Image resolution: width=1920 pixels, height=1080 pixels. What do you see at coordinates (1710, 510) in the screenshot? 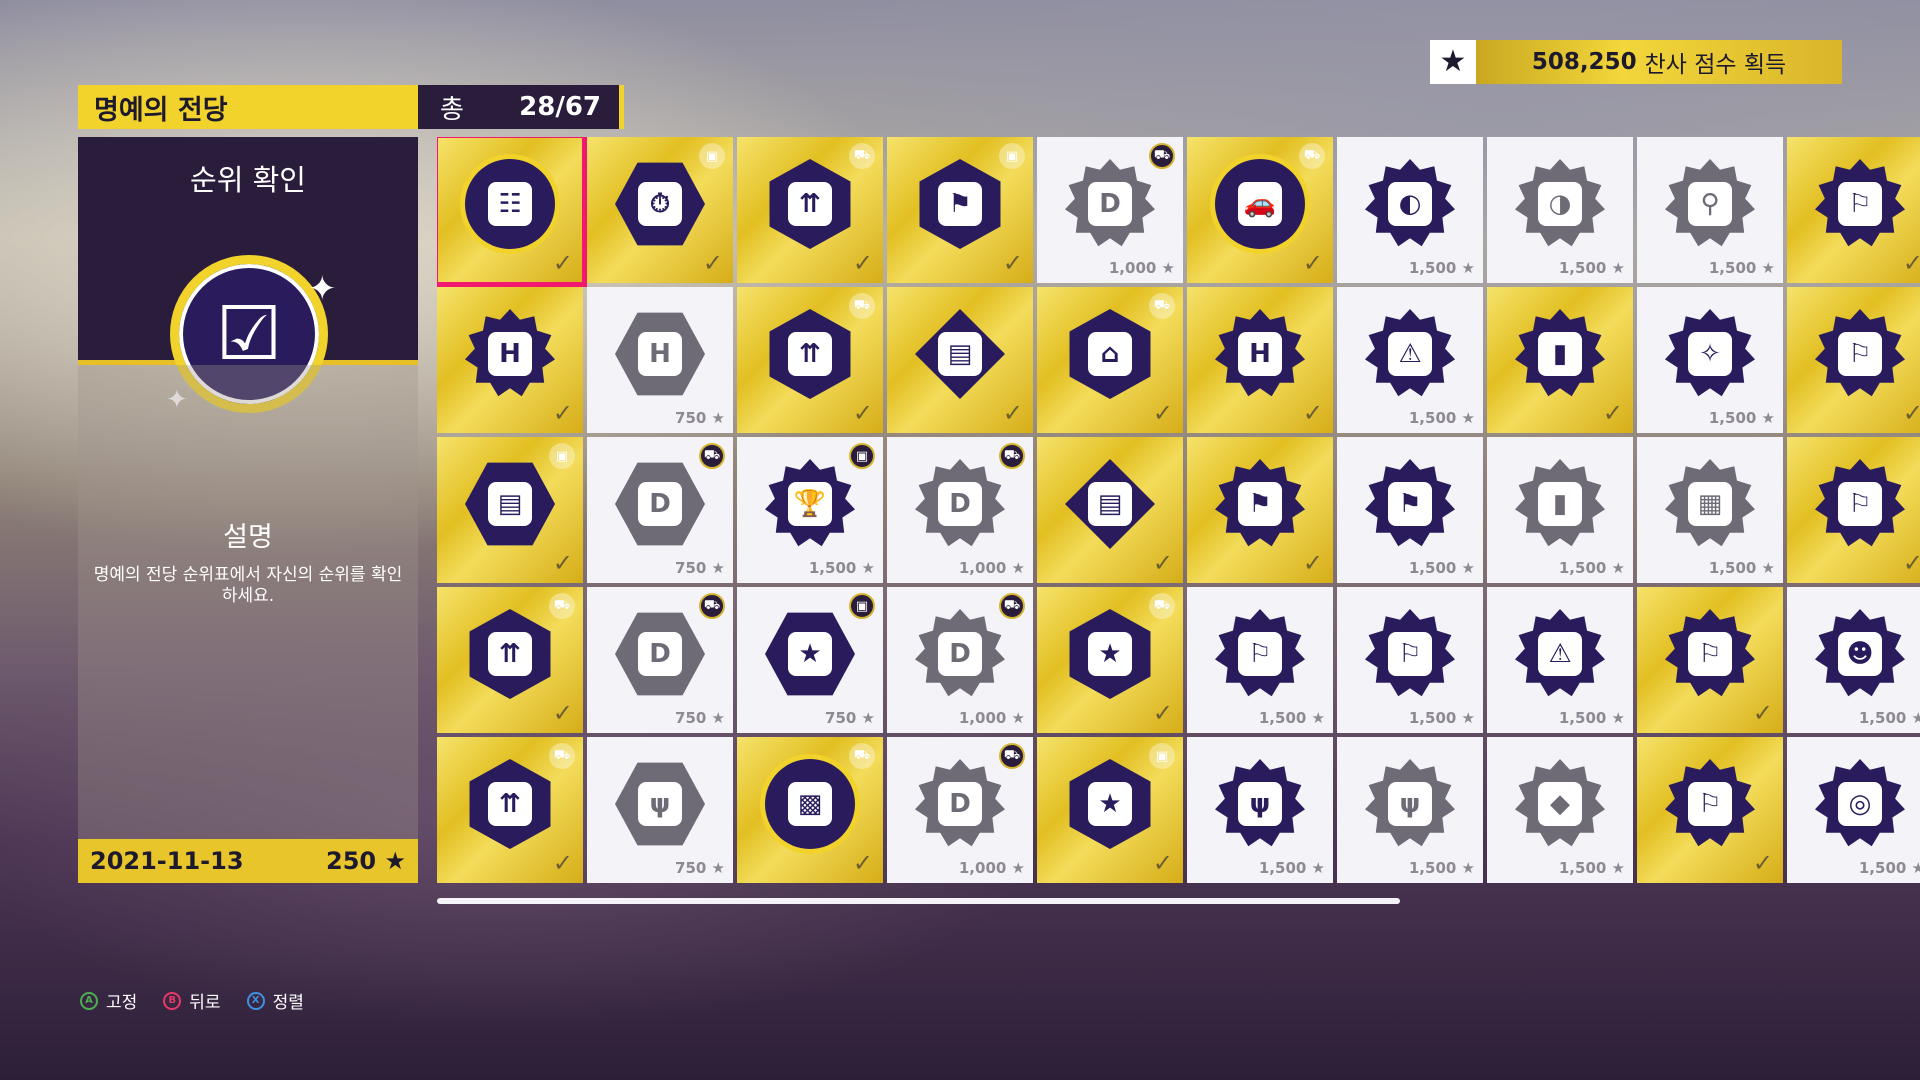
I see `accolade-tile: ▦ 1,500 ★` at bounding box center [1710, 510].